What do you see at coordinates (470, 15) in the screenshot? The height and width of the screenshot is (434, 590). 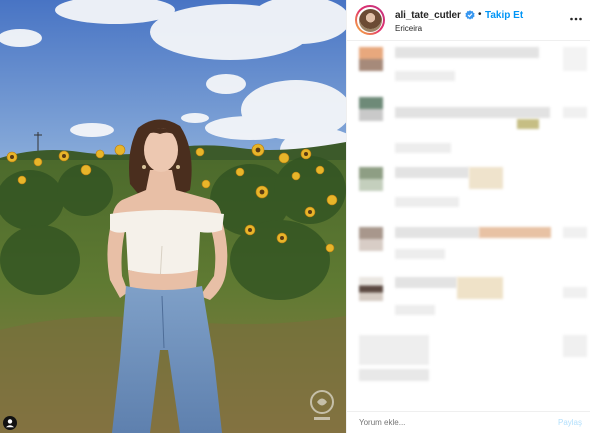 I see `verified-badge-icon` at bounding box center [470, 15].